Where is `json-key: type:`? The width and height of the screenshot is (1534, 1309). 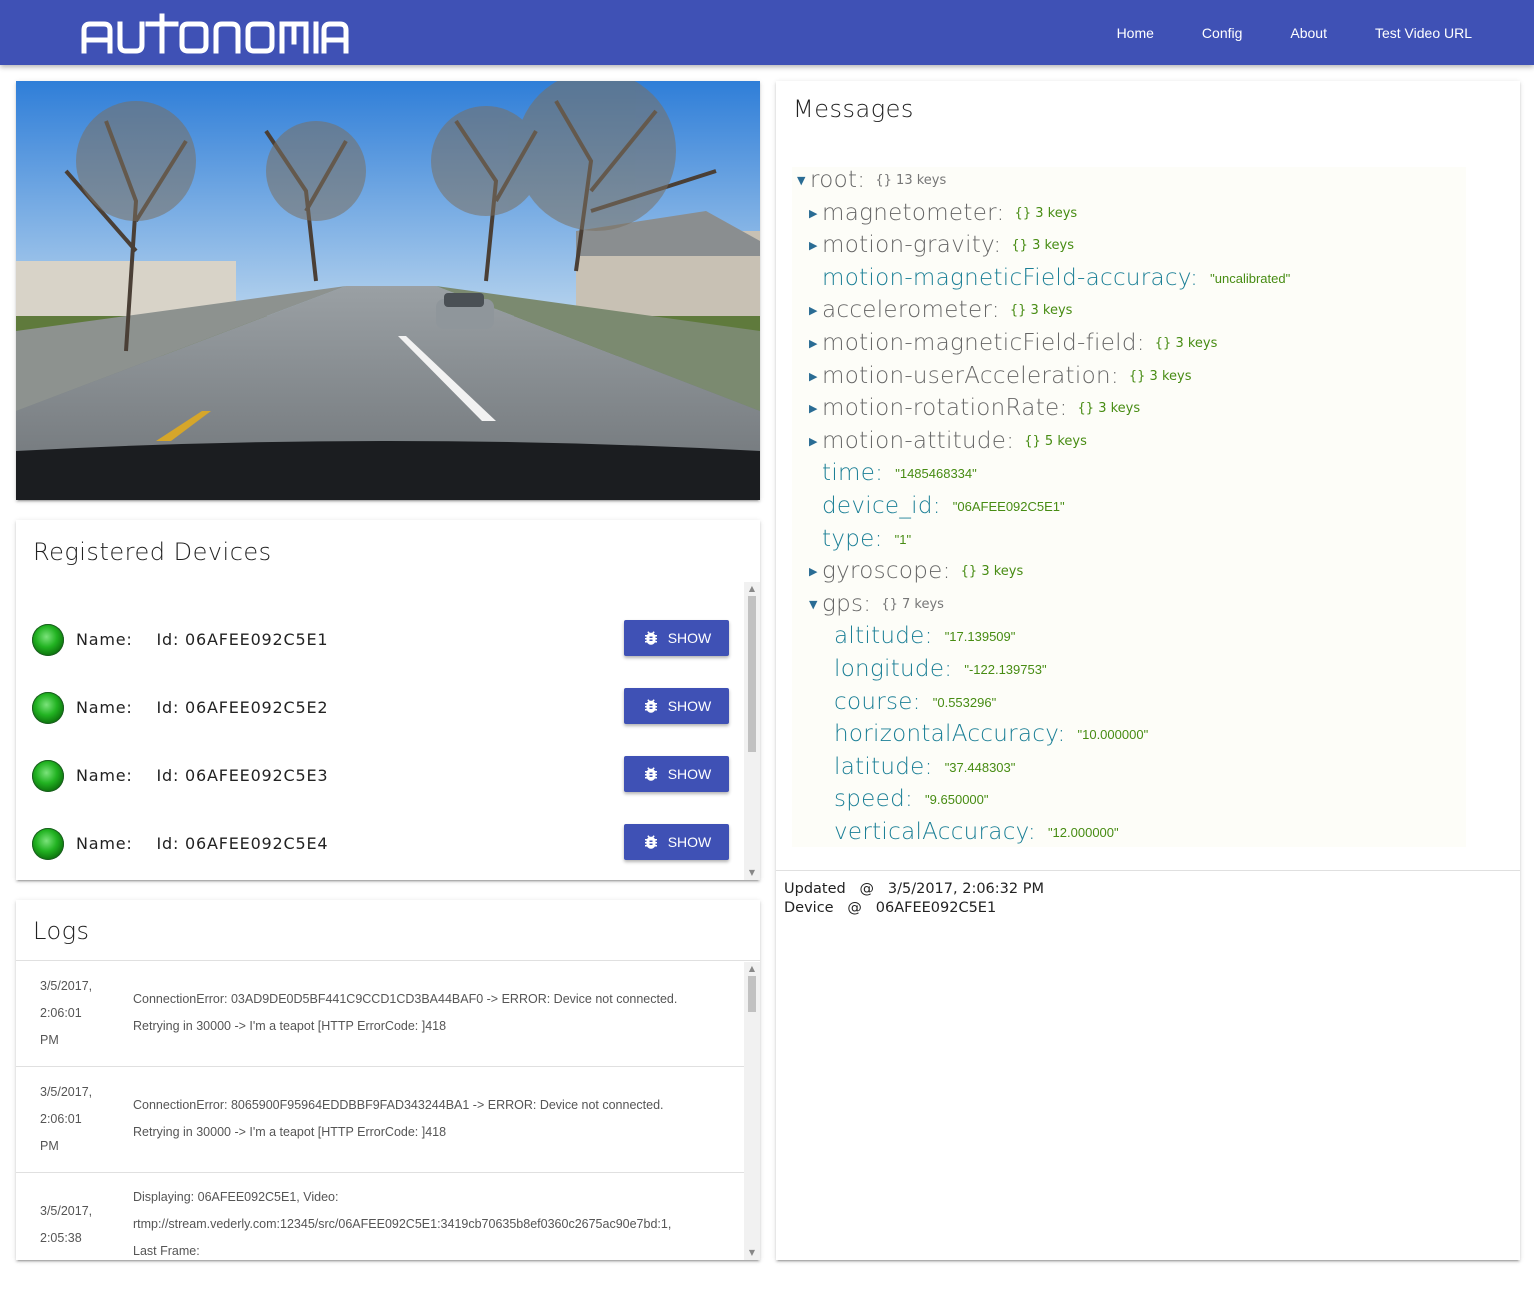 json-key: type: is located at coordinates (852, 539).